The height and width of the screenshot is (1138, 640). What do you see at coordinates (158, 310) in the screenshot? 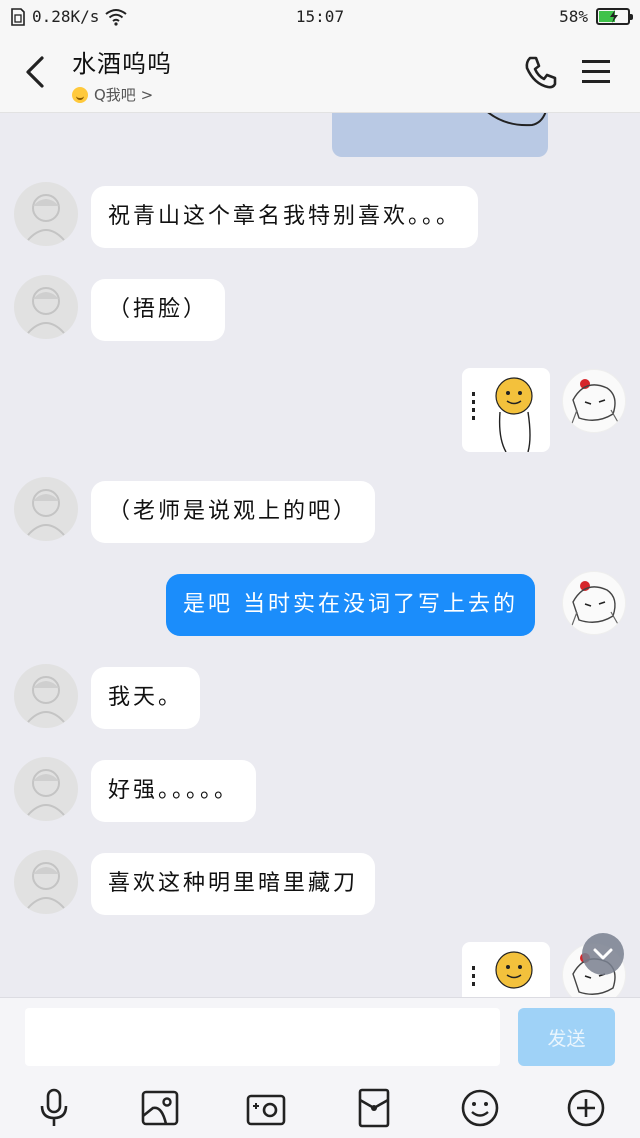
I see `message-bubble-incoming: （捂脸）` at bounding box center [158, 310].